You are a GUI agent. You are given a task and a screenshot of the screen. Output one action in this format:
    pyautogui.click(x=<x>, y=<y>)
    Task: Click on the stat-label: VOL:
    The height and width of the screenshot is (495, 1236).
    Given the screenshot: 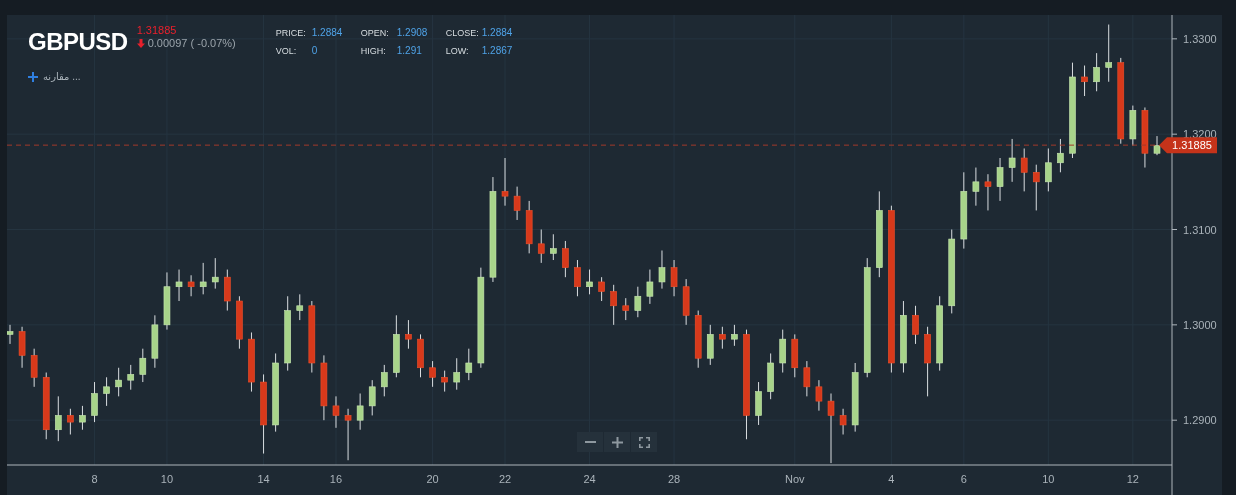 What is the action you would take?
    pyautogui.click(x=286, y=51)
    